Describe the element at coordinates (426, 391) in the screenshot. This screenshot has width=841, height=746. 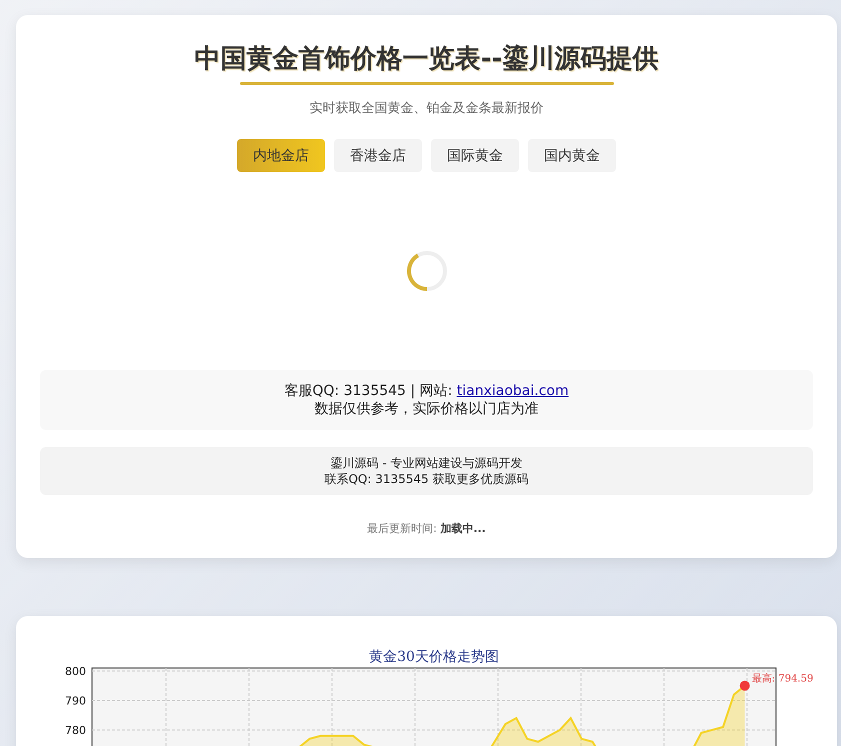
I see `contact-text: 客服QQ: 3135545 | 网站: tianxiaobai.com` at that location.